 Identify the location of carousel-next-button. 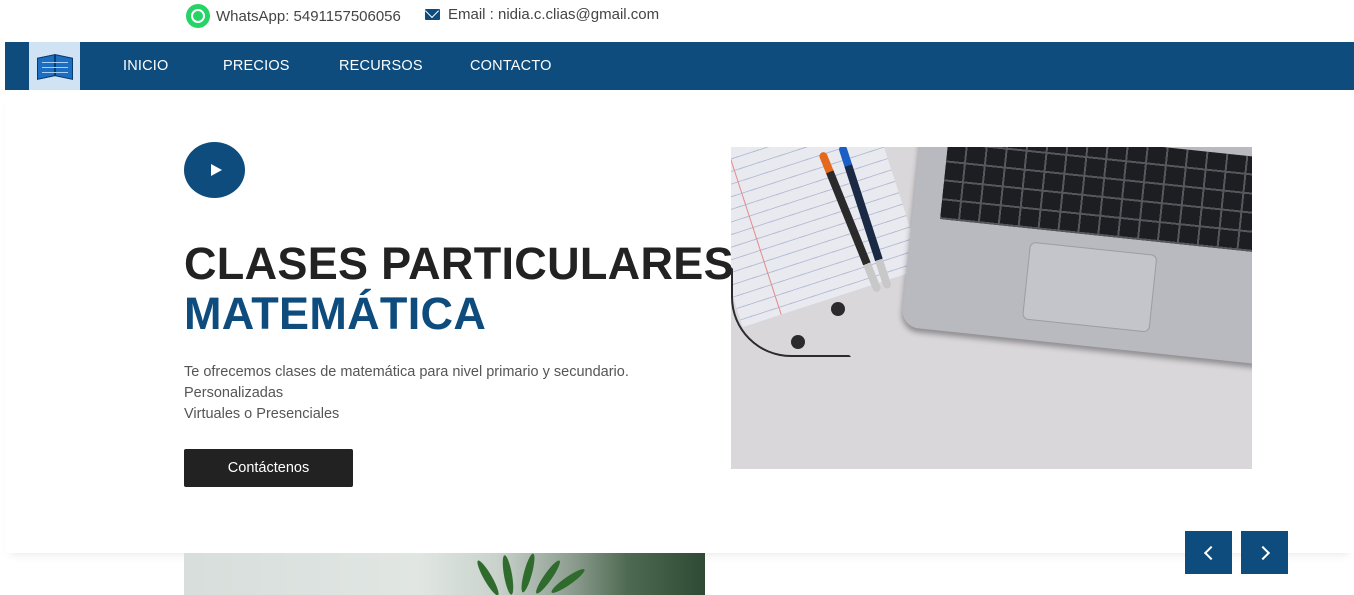
(1264, 552).